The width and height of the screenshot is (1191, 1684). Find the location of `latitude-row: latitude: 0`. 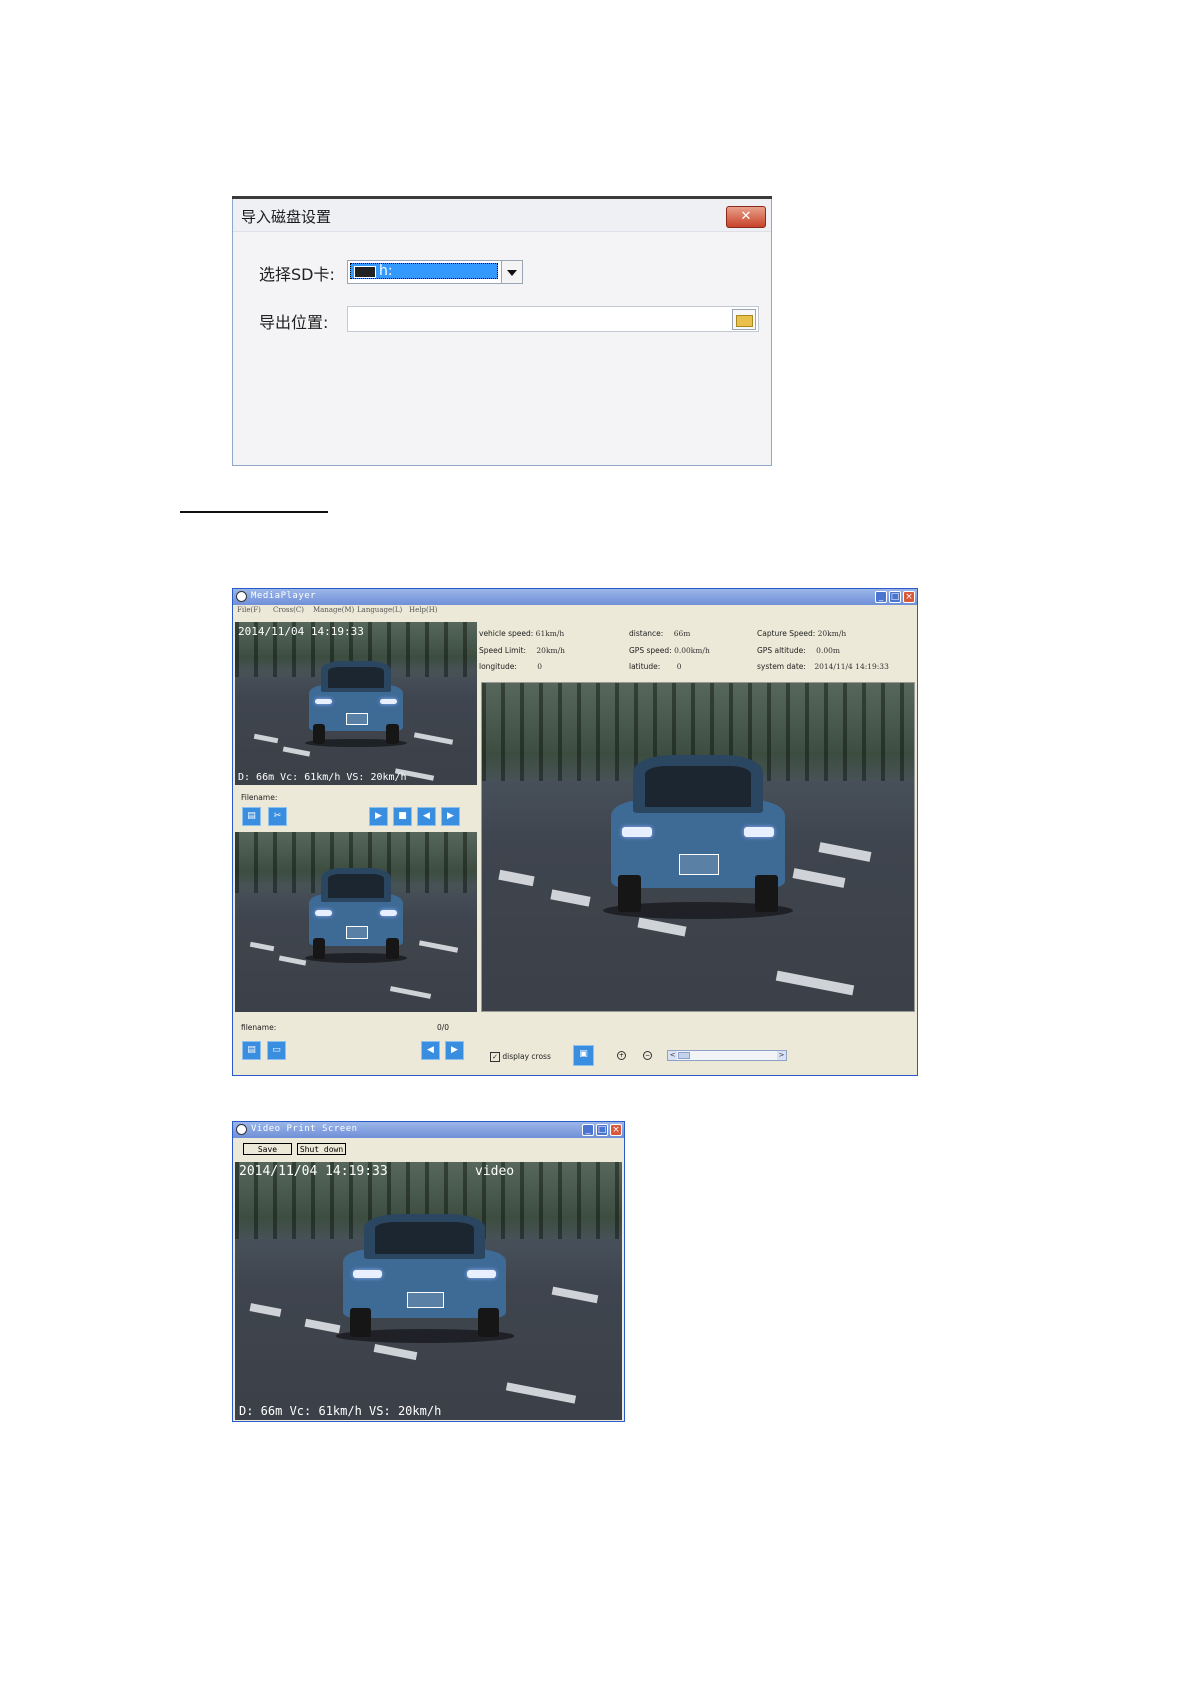

latitude-row: latitude: 0 is located at coordinates (655, 666).